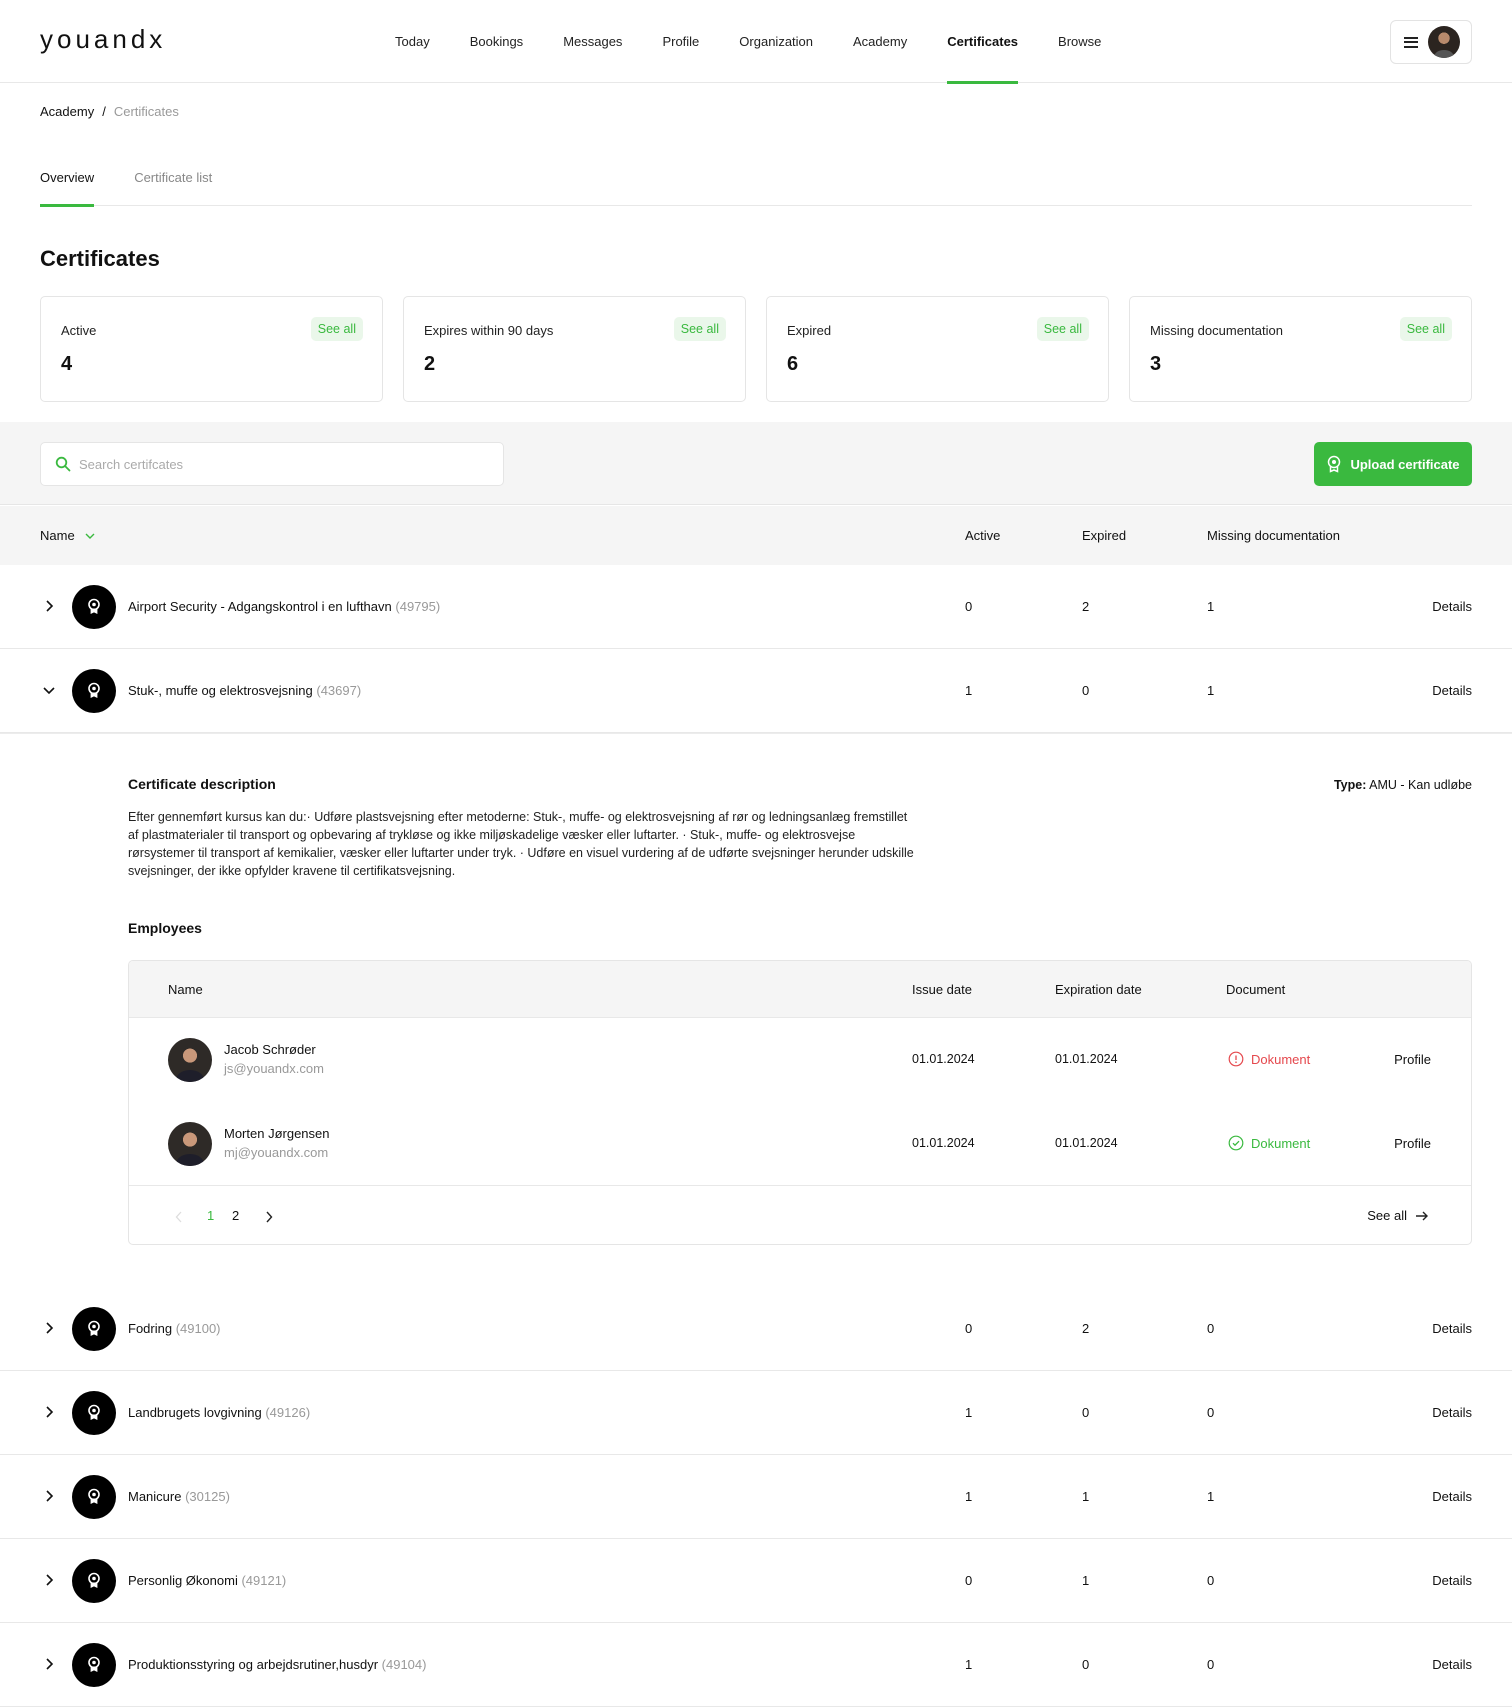 Image resolution: width=1512 pixels, height=1707 pixels. I want to click on document-link-ok: Dokument, so click(1269, 1143).